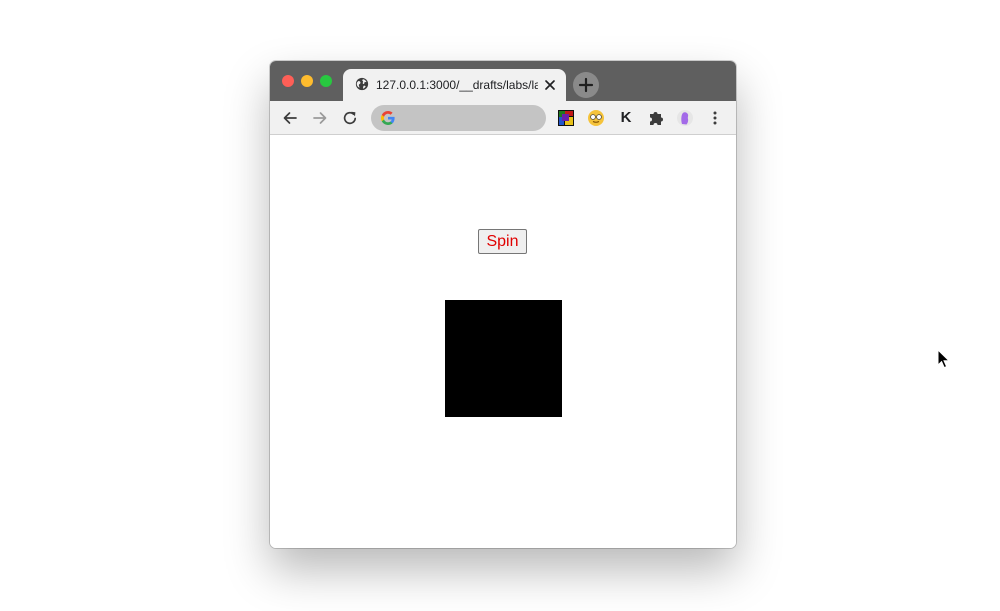 Image resolution: width=1000 pixels, height=611 pixels. I want to click on close-icon, so click(550, 85).